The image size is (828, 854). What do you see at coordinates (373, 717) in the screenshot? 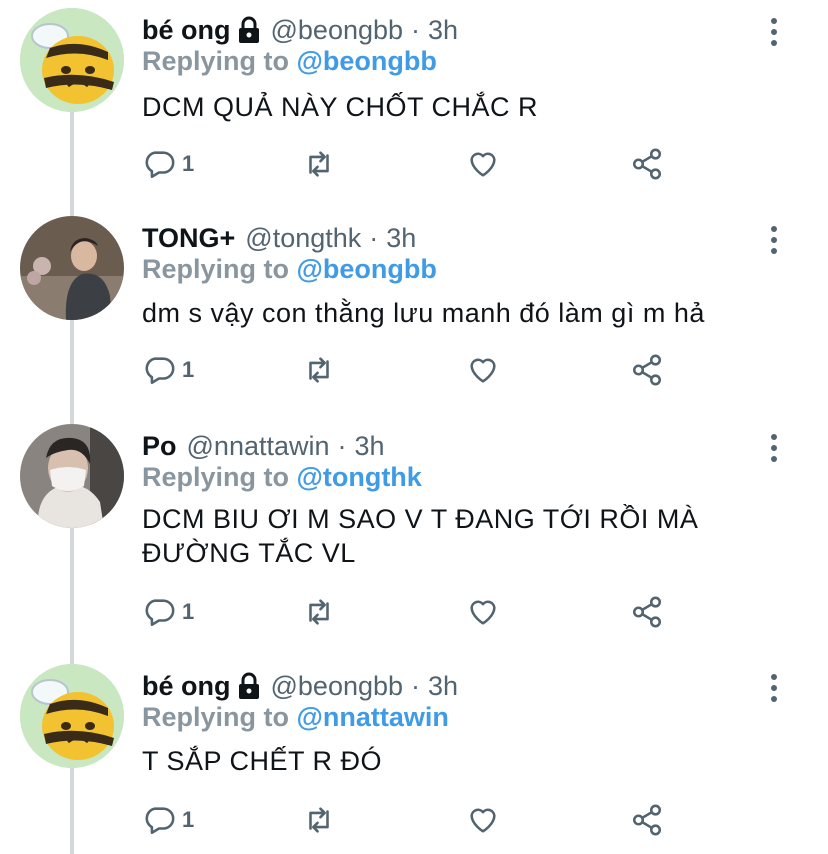
I see `replying-to-link: @nnattawin` at bounding box center [373, 717].